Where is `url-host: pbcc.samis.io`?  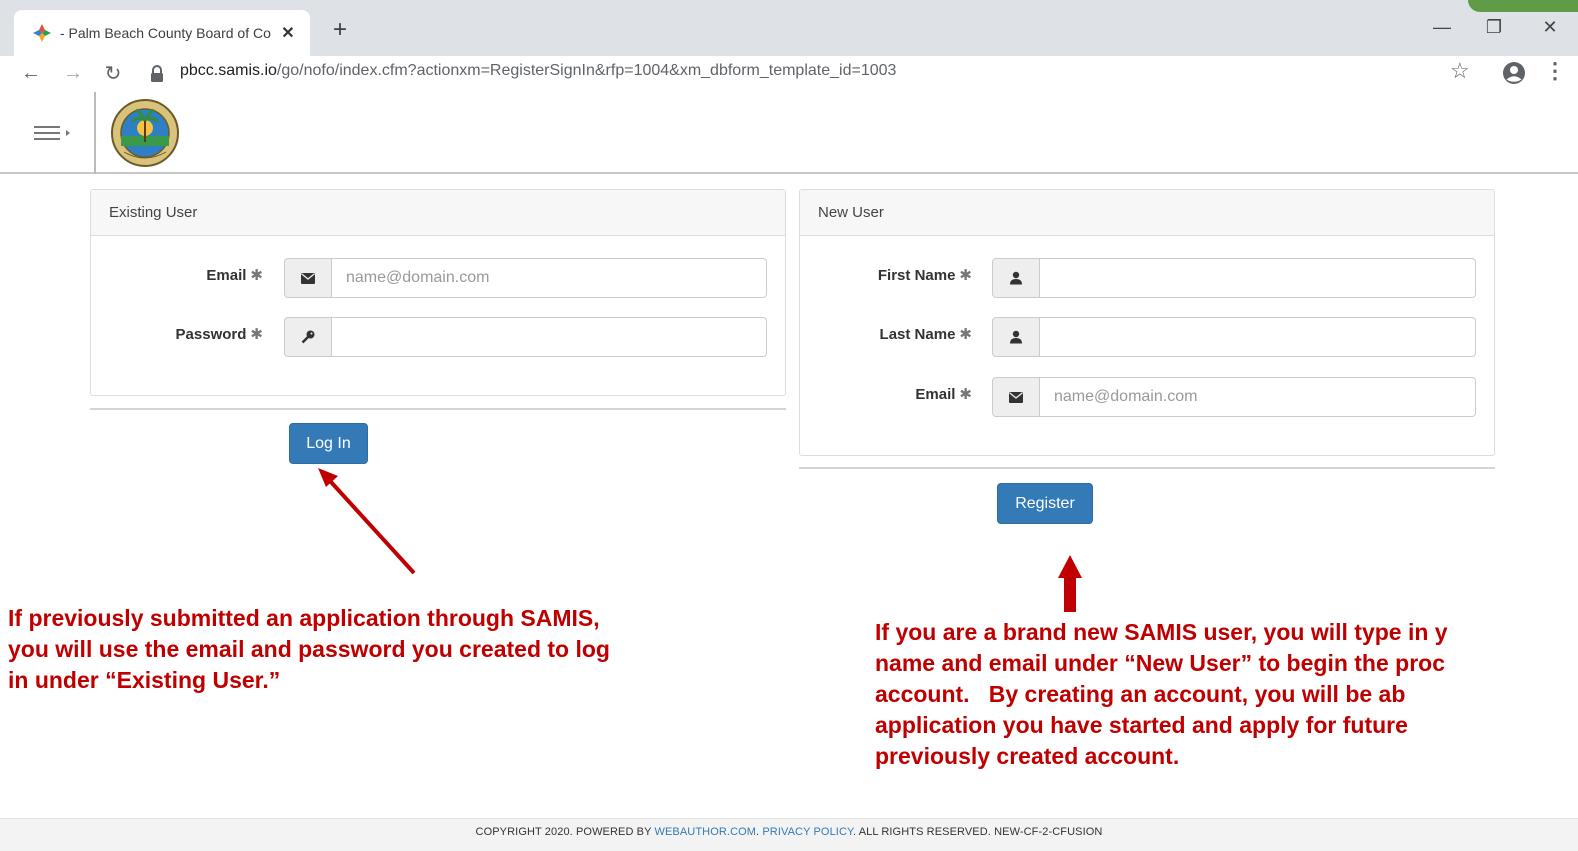 url-host: pbcc.samis.io is located at coordinates (228, 70).